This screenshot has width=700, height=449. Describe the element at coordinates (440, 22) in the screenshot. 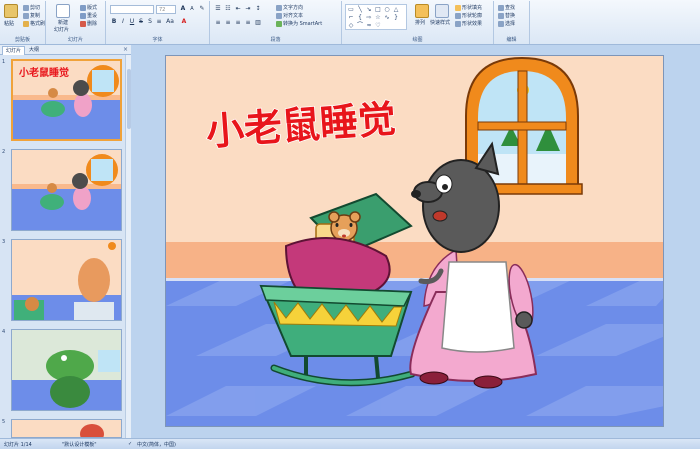

I see `quick-styles-button: 快速样式` at that location.